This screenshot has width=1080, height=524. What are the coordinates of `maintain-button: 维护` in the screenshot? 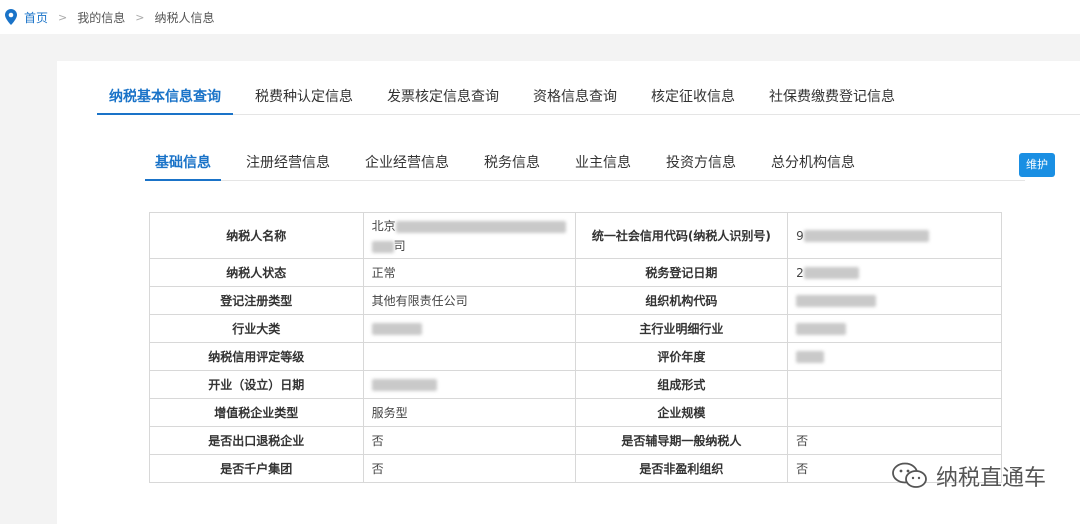 It's located at (1037, 165).